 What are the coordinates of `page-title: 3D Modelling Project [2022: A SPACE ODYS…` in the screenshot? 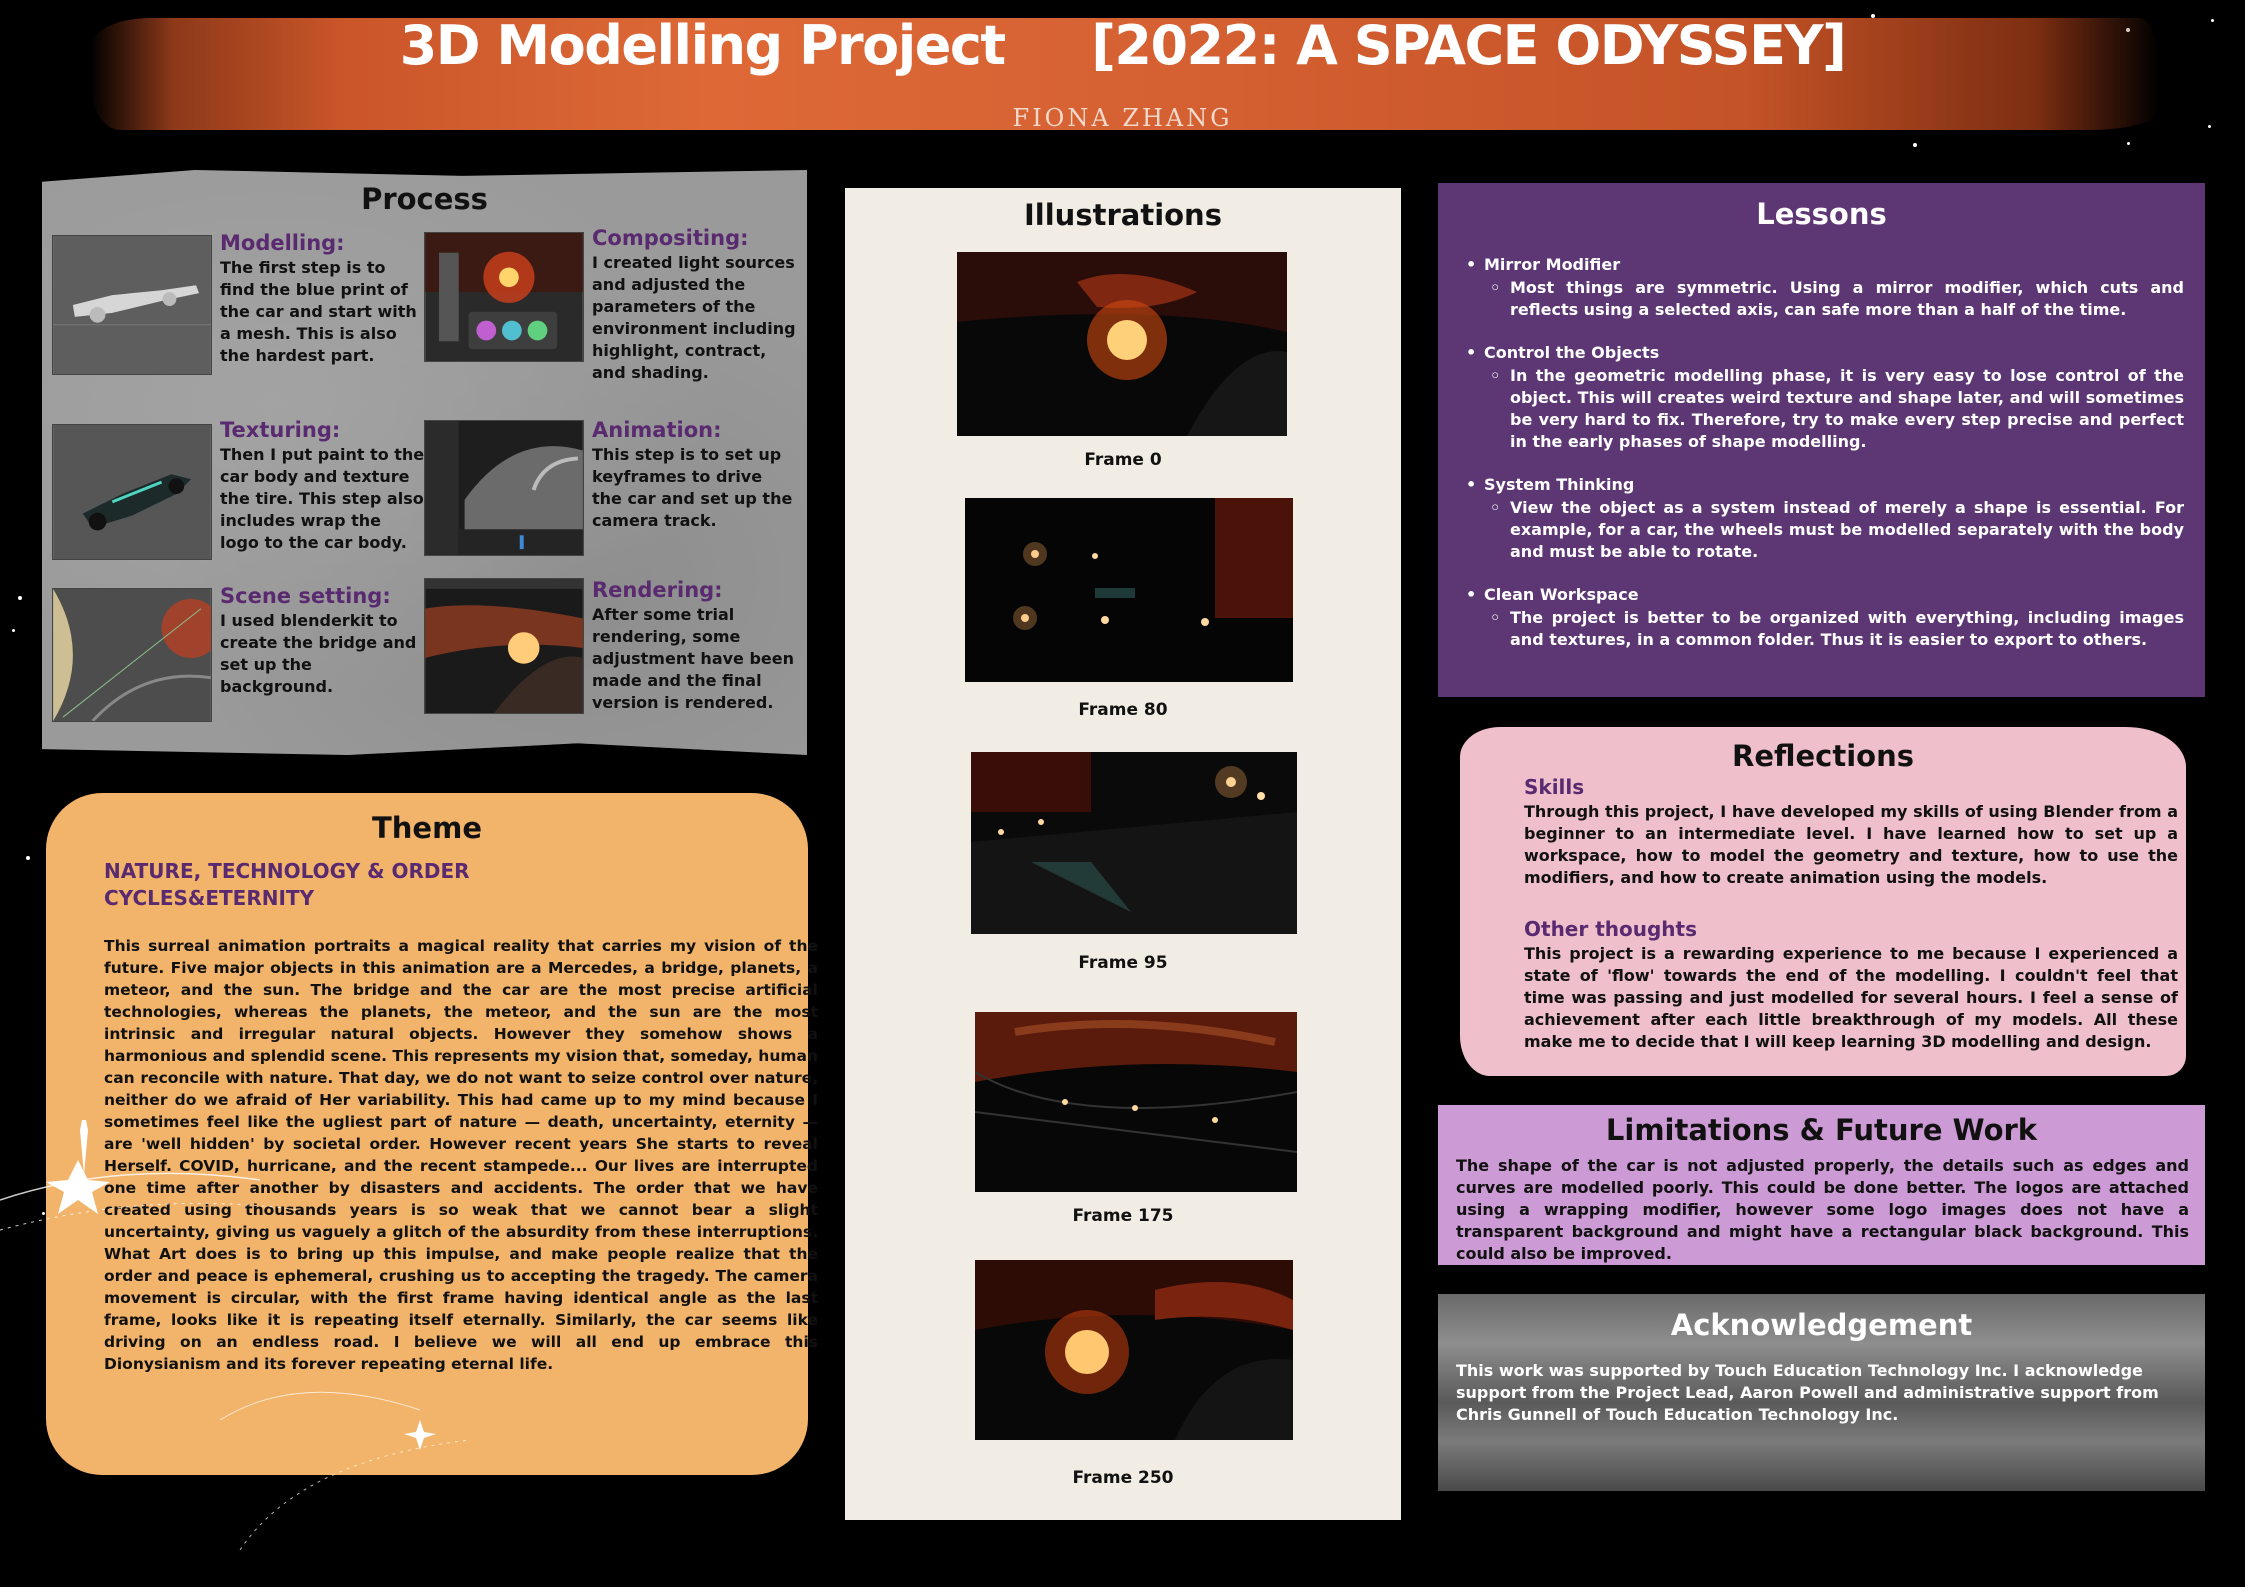 It's located at (1123, 45).